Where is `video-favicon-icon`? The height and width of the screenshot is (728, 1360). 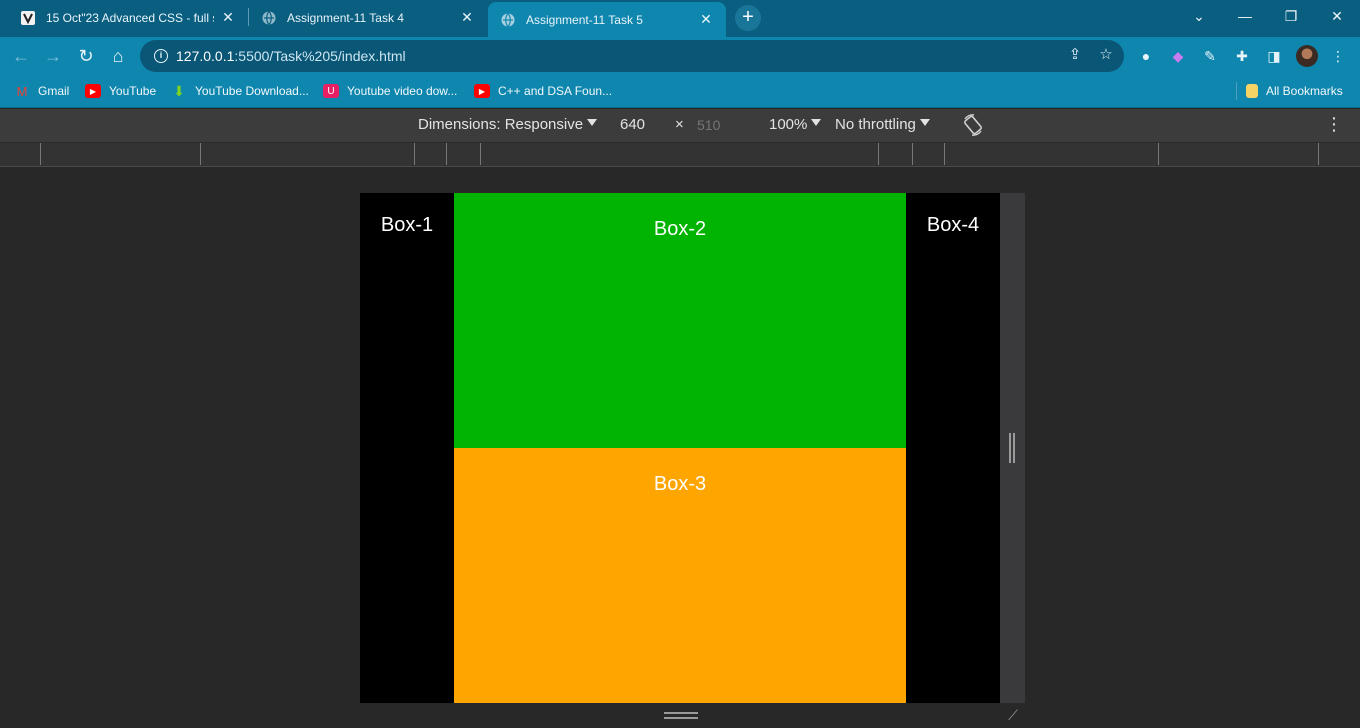
video-favicon-icon is located at coordinates (28, 18).